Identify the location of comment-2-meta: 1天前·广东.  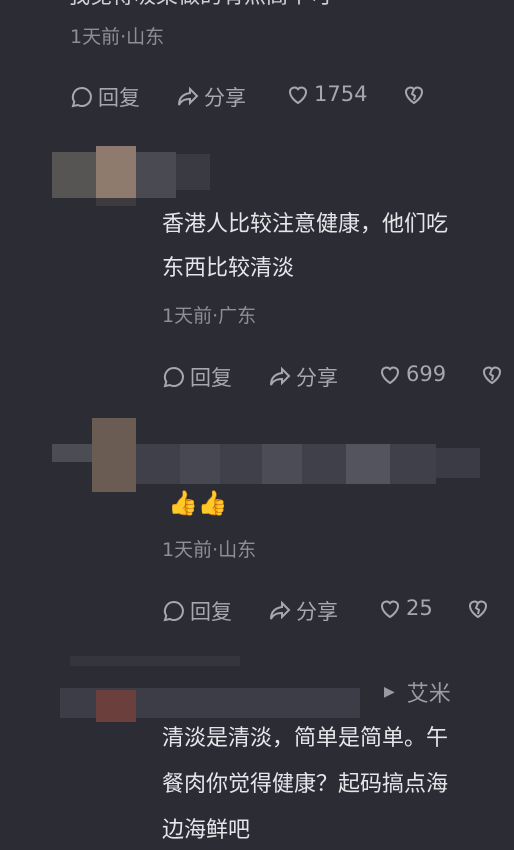
(209, 316).